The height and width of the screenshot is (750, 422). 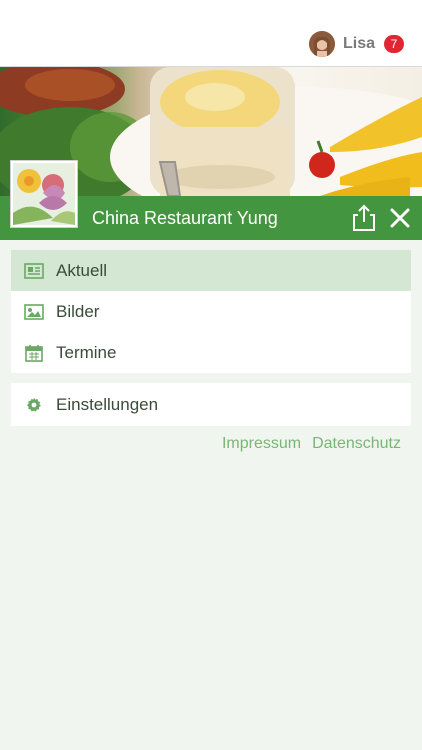 I want to click on newspaper-icon, so click(x=34, y=271).